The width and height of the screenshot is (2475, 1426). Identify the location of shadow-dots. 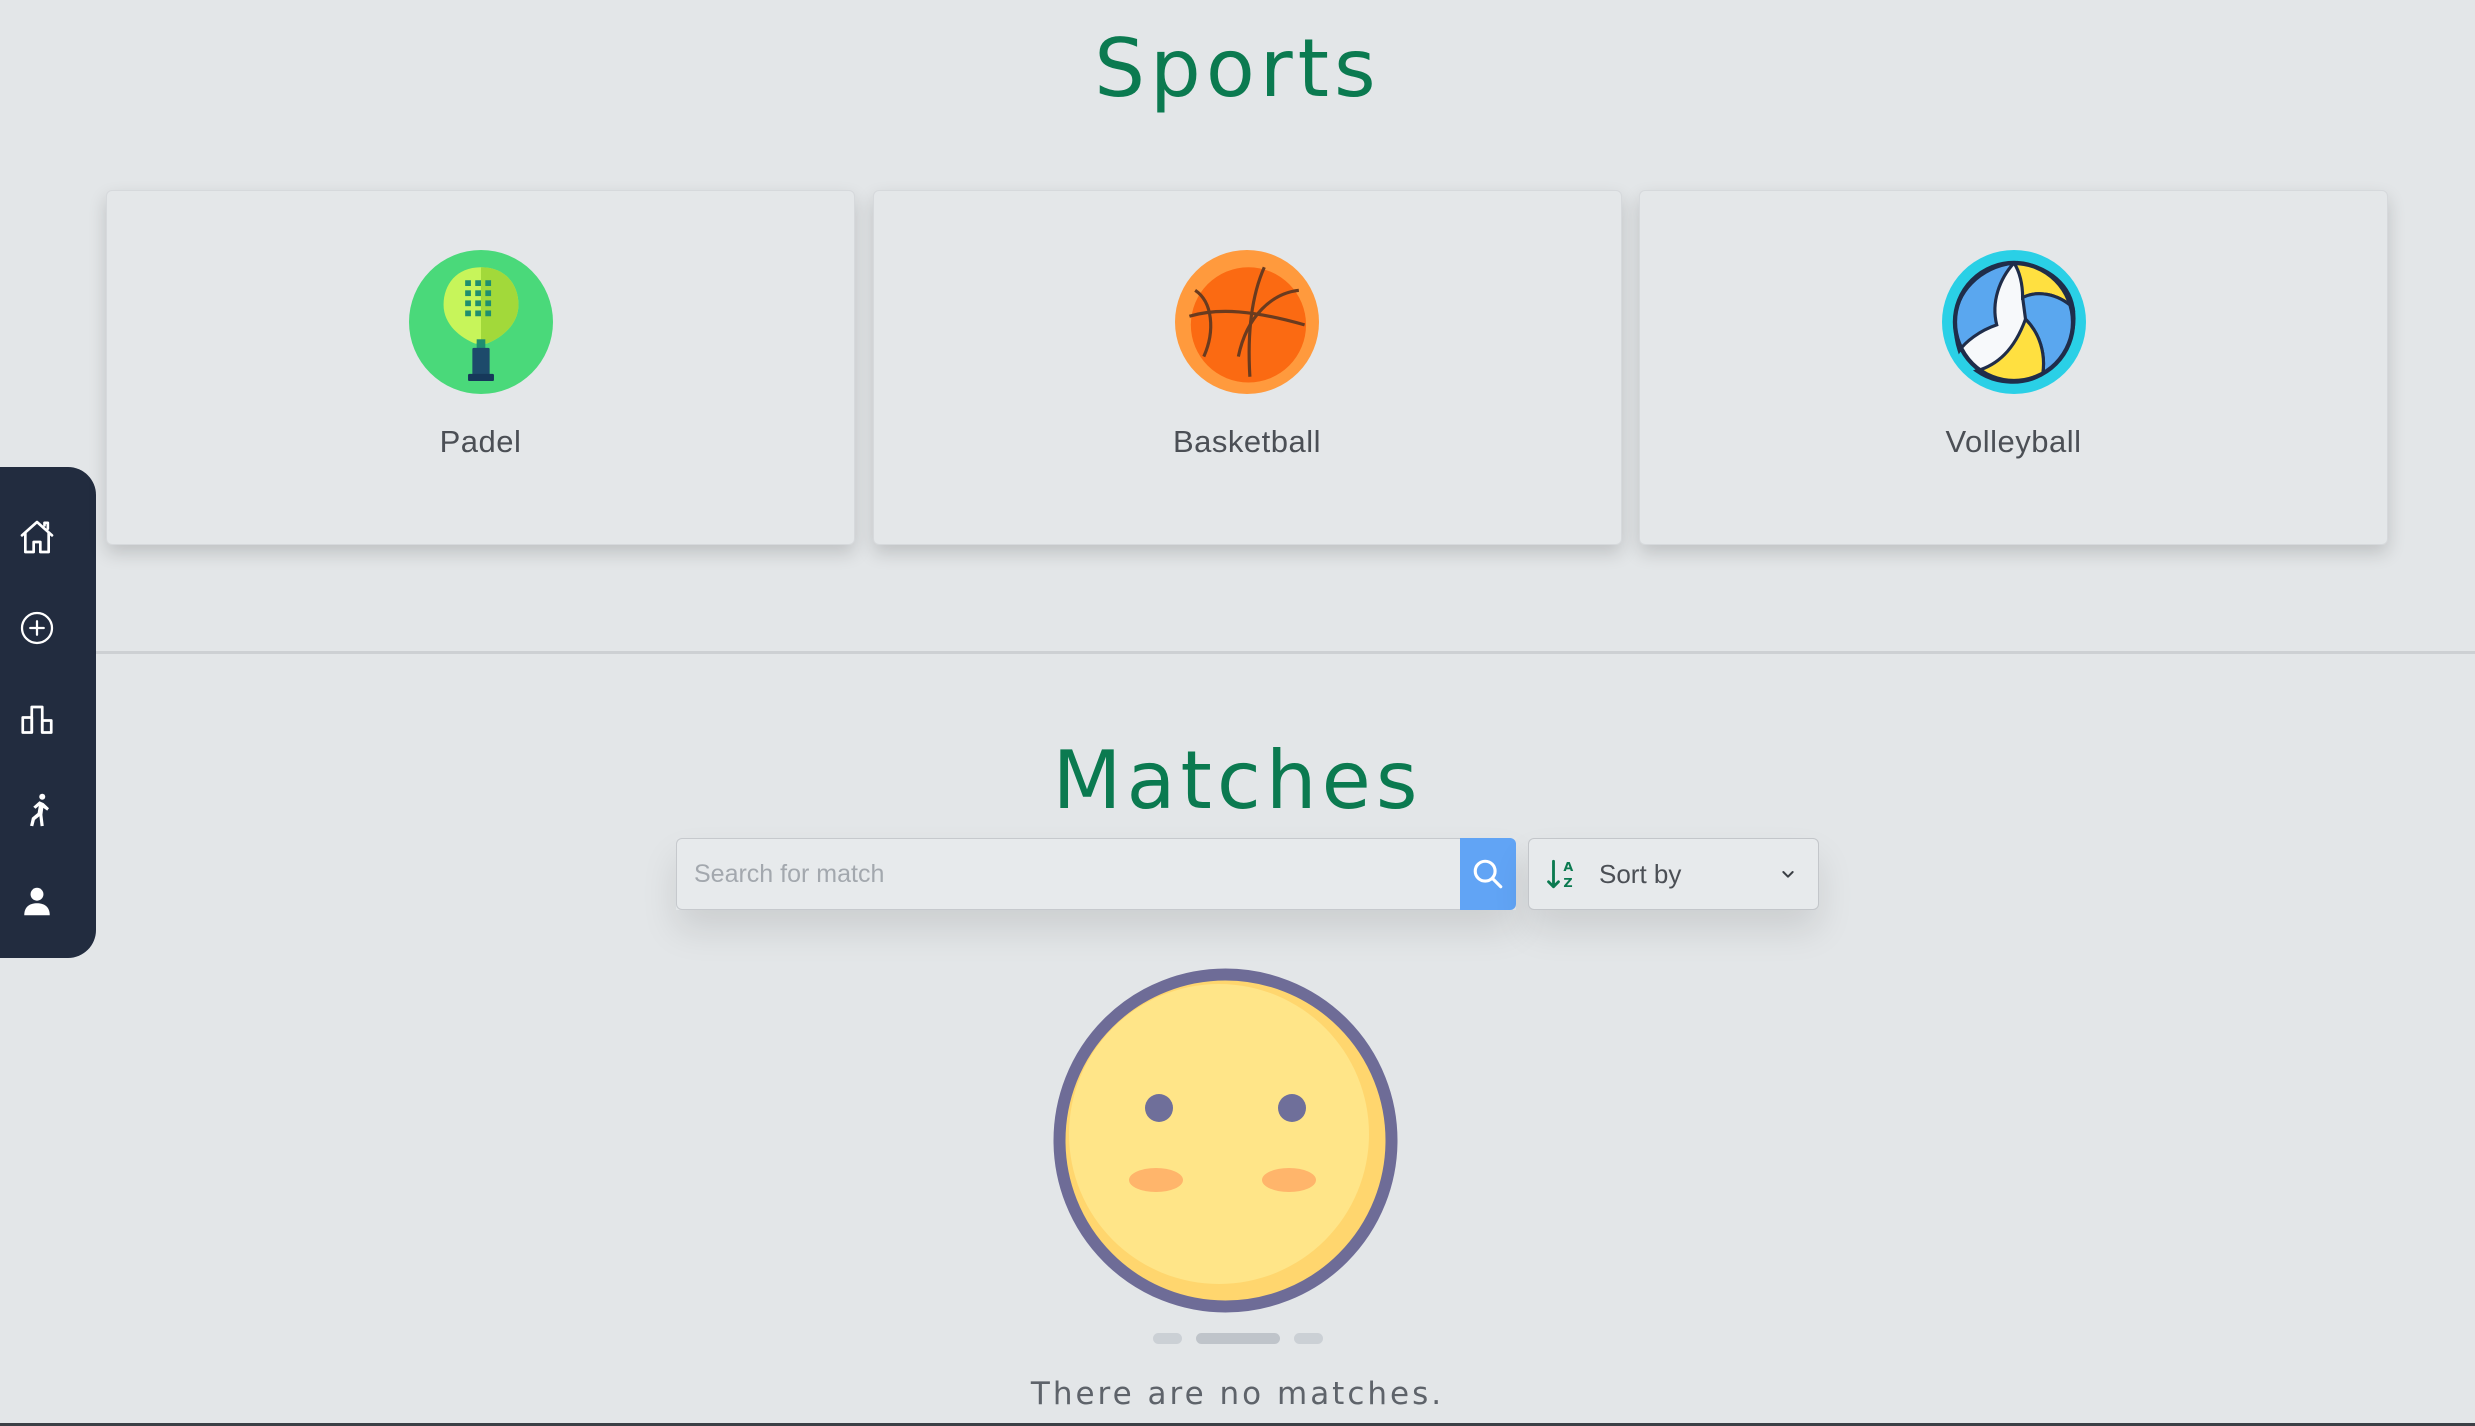
(1237, 1338).